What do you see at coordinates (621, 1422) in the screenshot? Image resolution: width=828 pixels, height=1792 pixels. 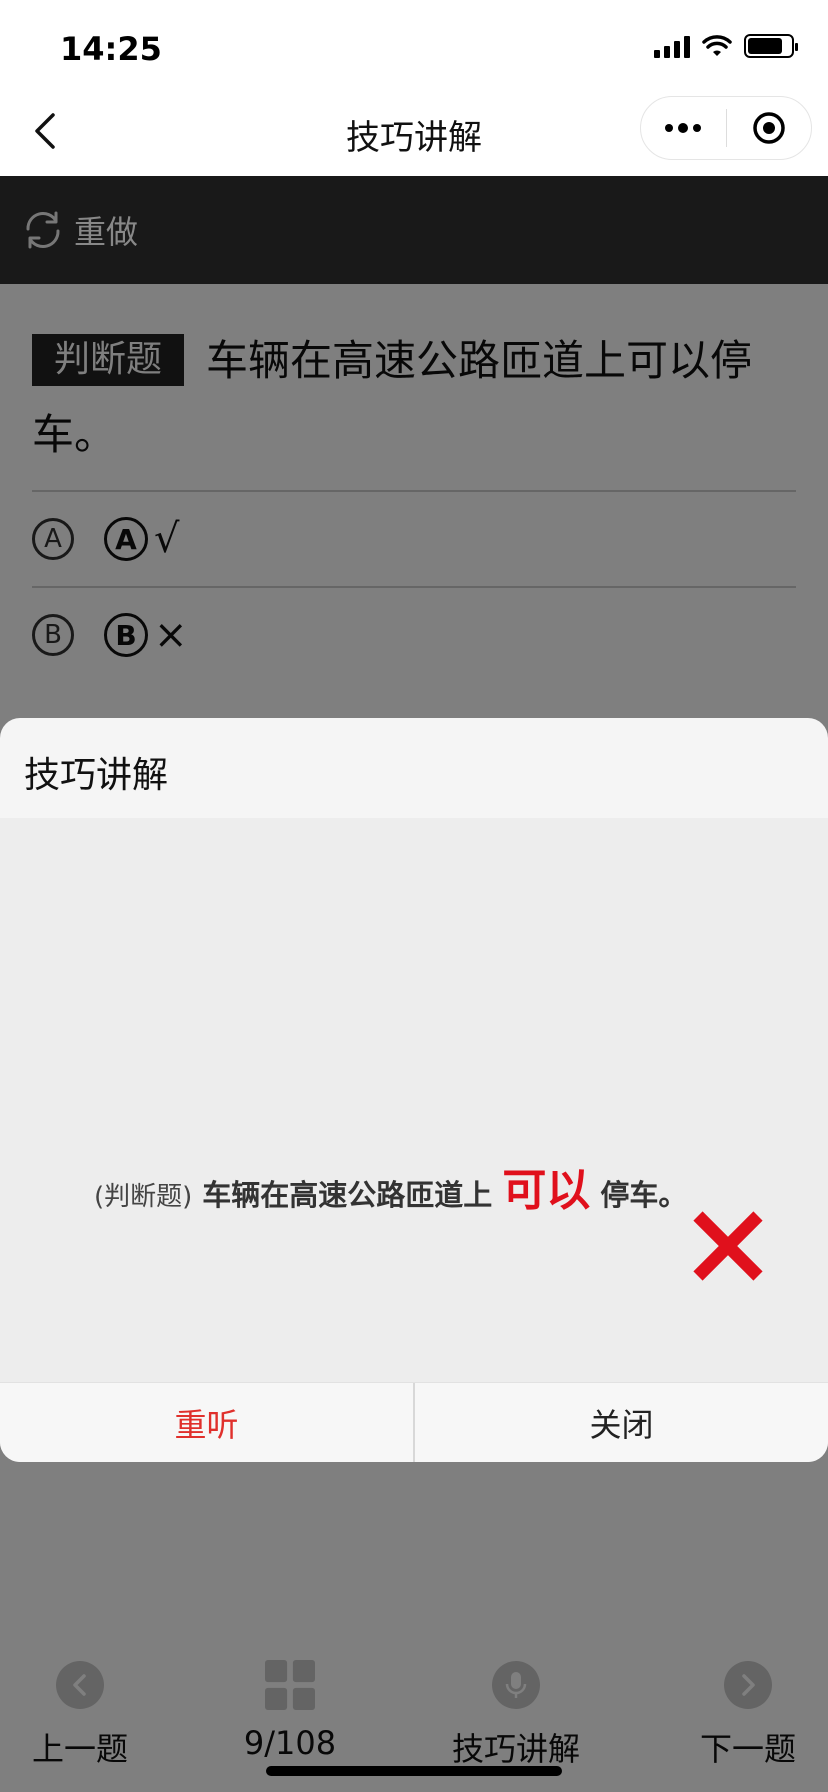 I see `close-button: 关闭` at bounding box center [621, 1422].